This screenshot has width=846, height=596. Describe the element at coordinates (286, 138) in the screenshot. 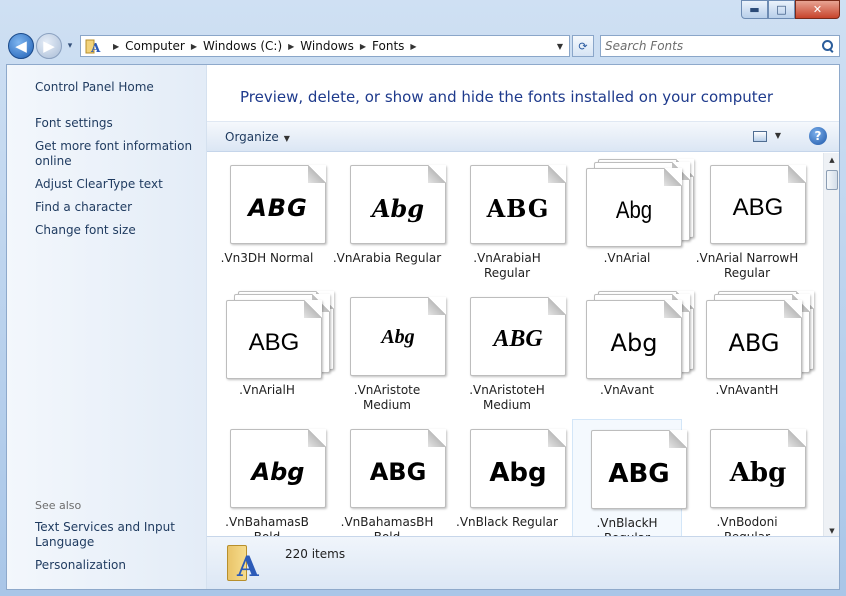

I see `chevron-down-icon: ▼` at that location.